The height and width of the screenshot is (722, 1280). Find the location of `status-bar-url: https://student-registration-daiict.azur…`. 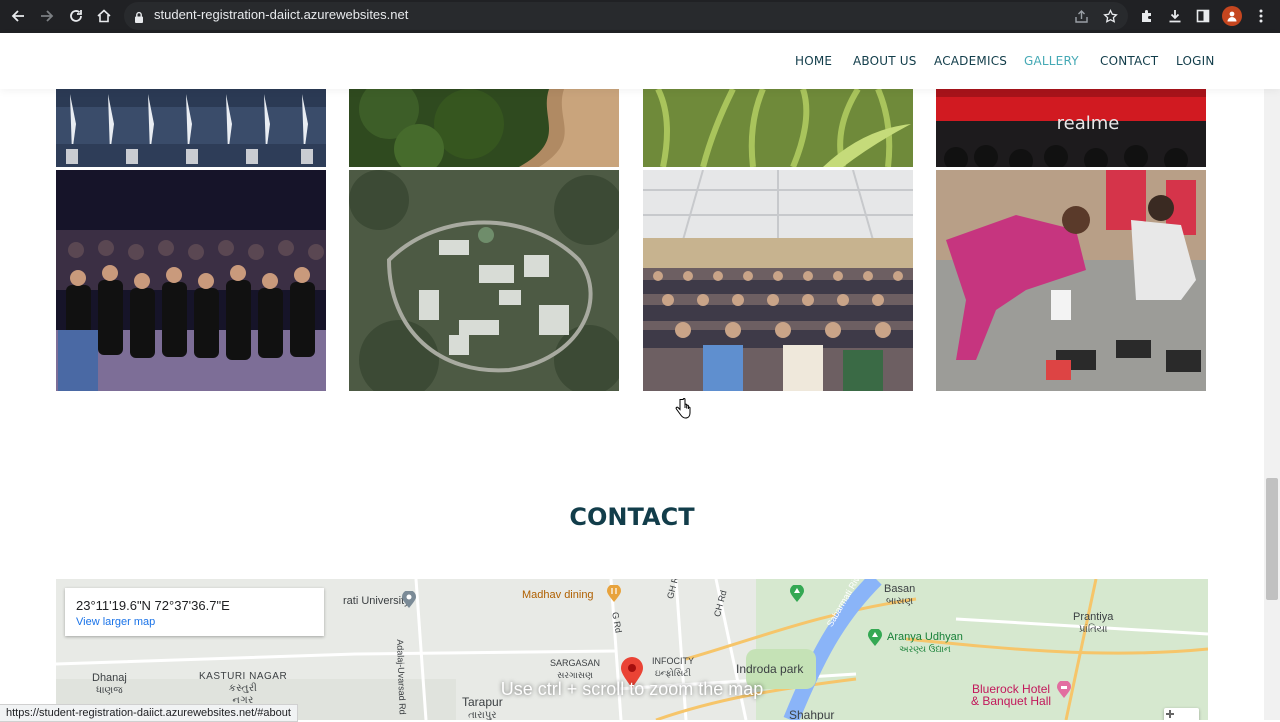

status-bar-url: https://student-registration-daiict.azur… is located at coordinates (149, 713).